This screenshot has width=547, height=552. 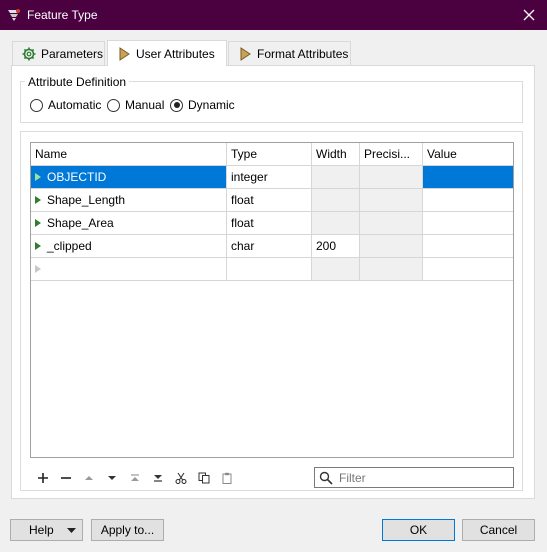 I want to click on tab-label: Parameters, so click(x=72, y=53).